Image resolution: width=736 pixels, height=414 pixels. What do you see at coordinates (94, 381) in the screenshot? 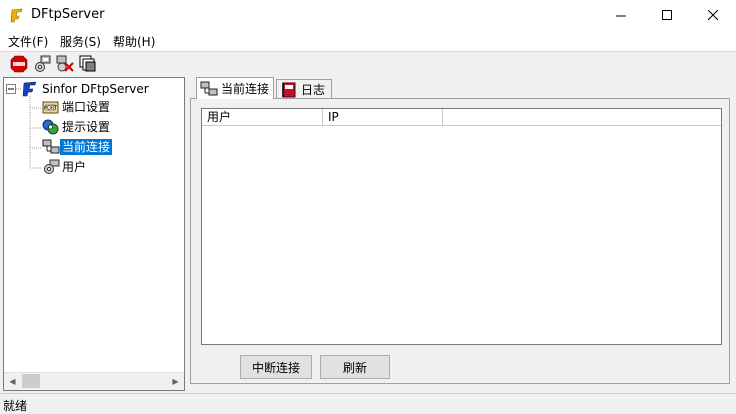
I see `tree-horizontal-scrollbar: ◀ ▶` at bounding box center [94, 381].